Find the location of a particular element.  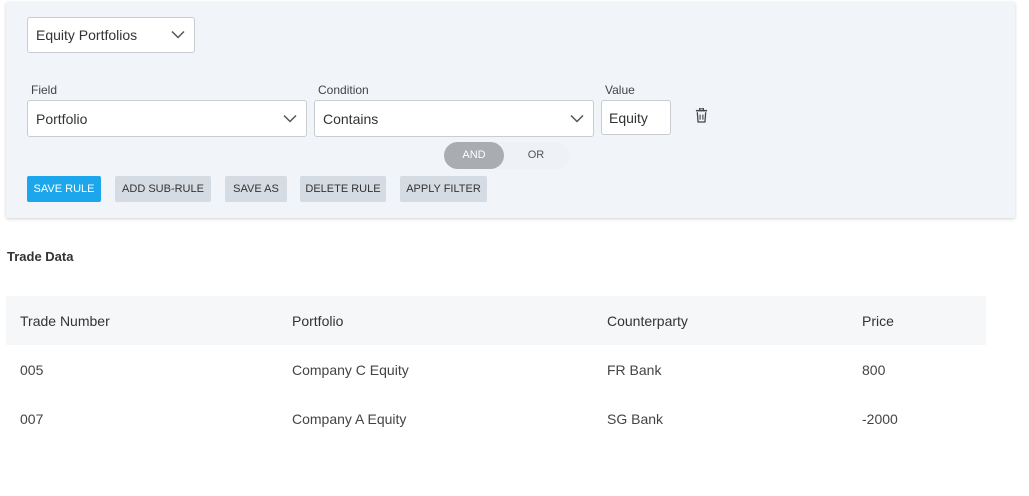

trade-data-title: Trade Data is located at coordinates (40, 256).